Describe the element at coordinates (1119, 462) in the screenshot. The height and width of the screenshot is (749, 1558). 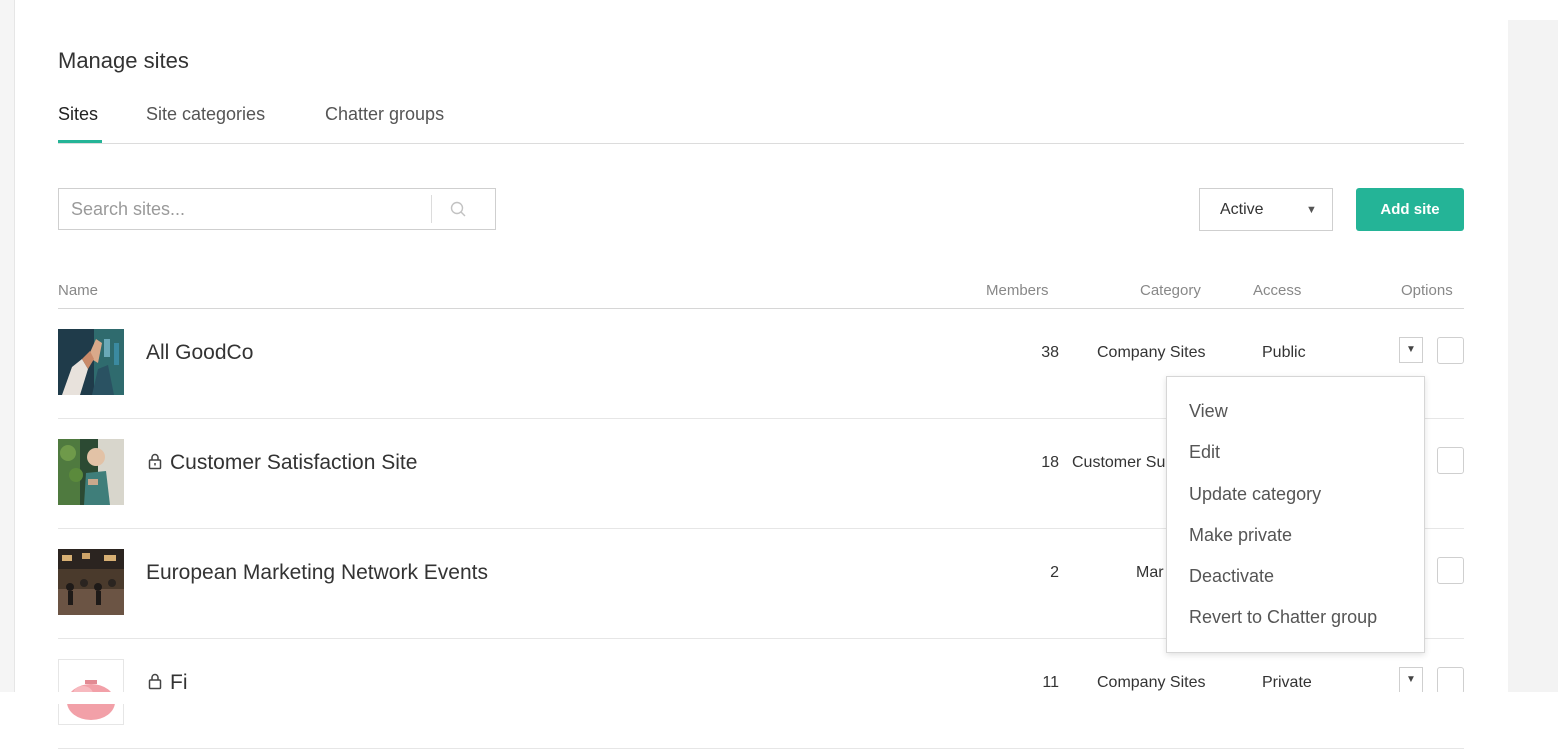
I see `site-category: Customer Su` at that location.